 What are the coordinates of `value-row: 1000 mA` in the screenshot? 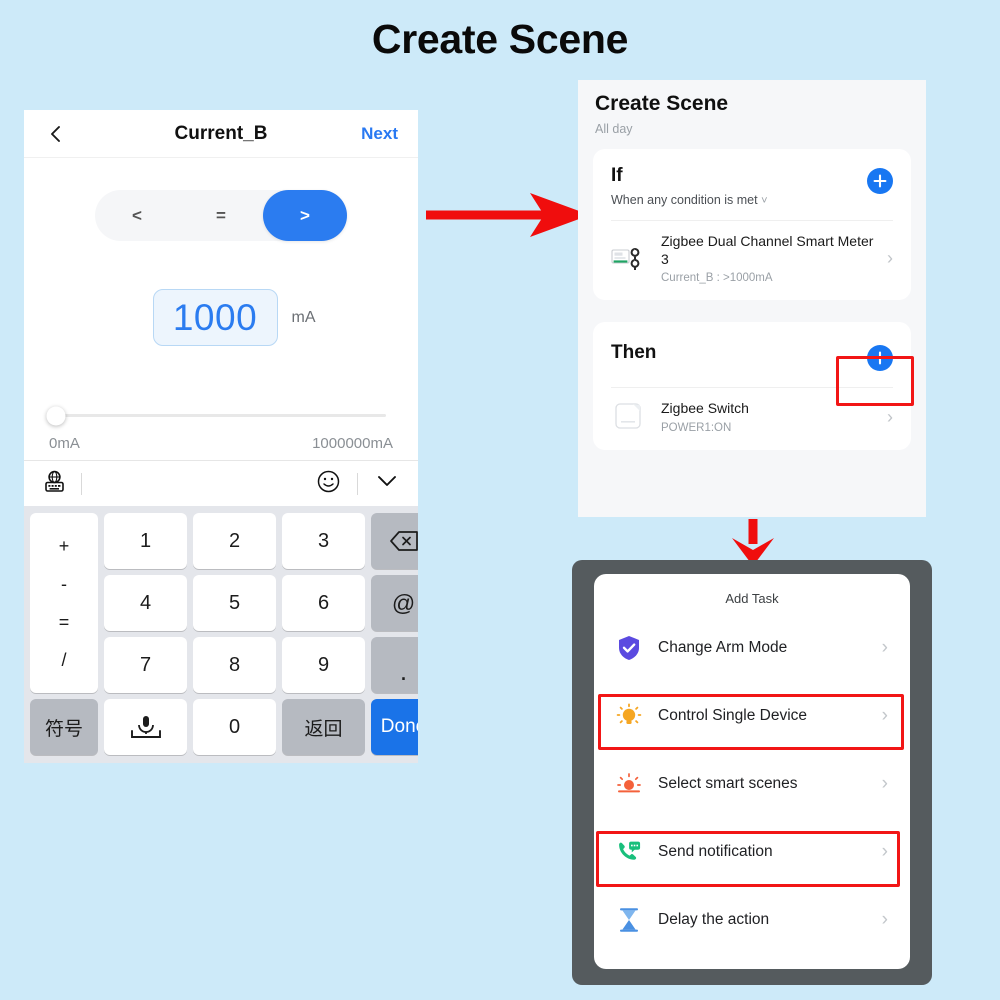 It's located at (221, 317).